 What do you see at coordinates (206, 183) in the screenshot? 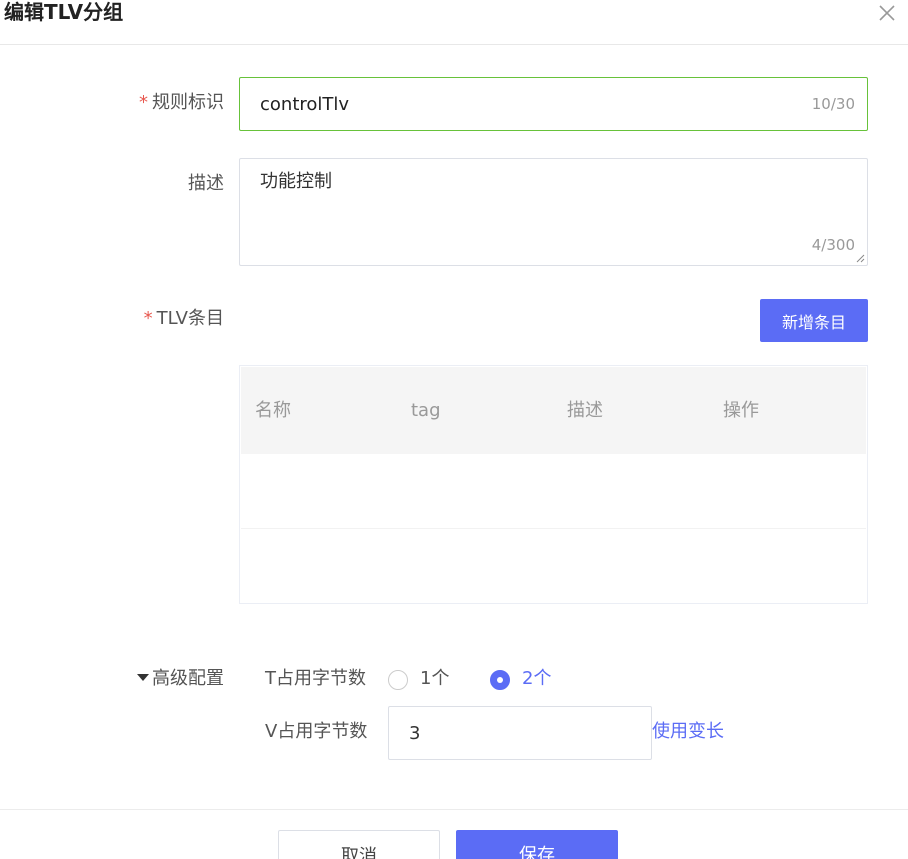
I see `description-label: 描述` at bounding box center [206, 183].